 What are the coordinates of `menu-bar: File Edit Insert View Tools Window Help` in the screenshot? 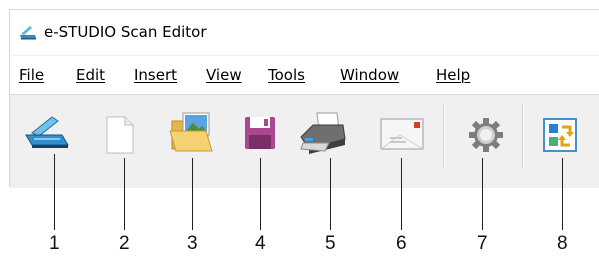 It's located at (304, 75).